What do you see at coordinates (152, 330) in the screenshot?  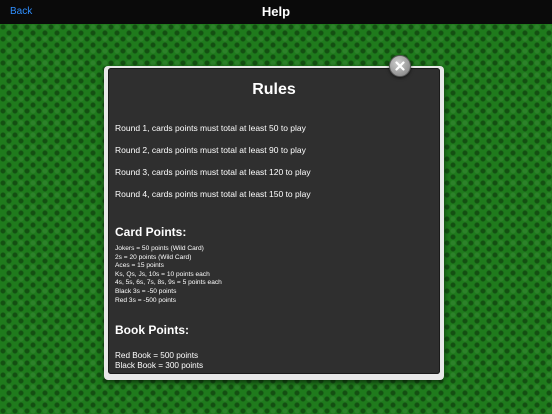 I see `book-points-heading: Book Points:` at bounding box center [152, 330].